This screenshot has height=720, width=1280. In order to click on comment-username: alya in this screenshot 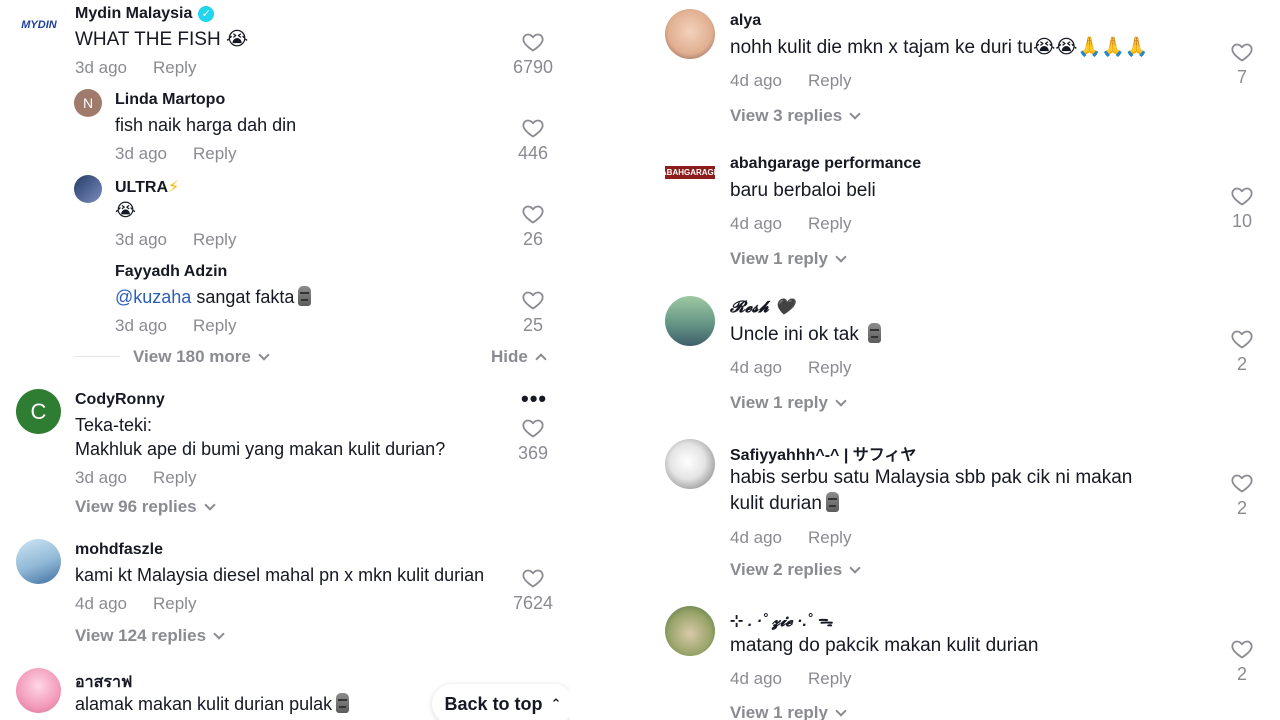, I will do `click(745, 21)`.